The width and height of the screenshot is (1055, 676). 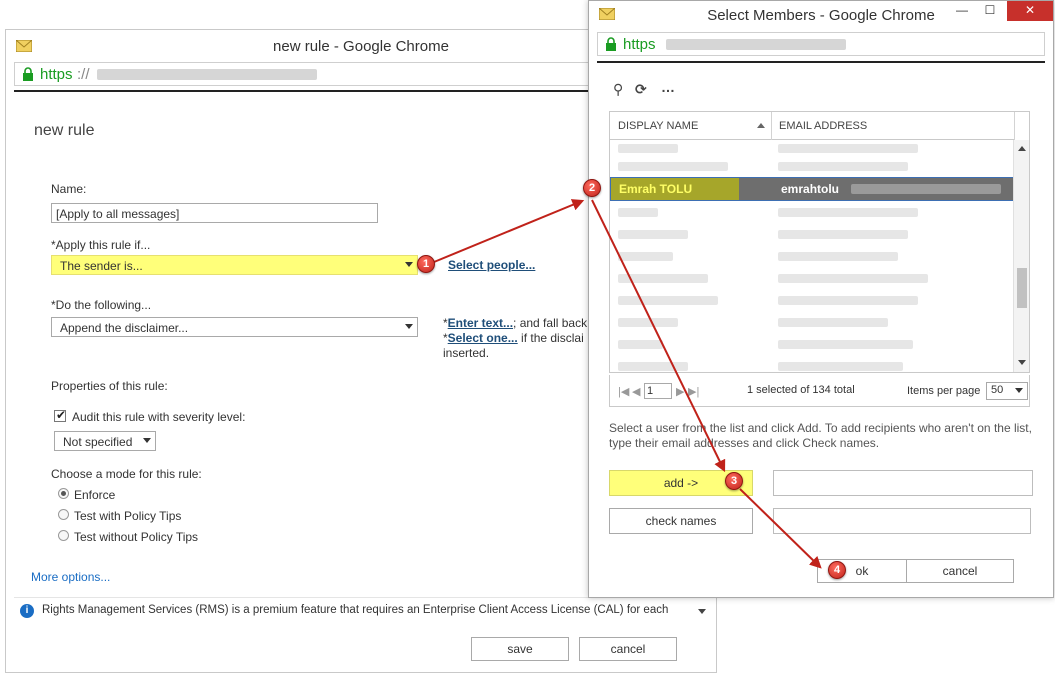 I want to click on items-per-page-value: 50, so click(x=997, y=390).